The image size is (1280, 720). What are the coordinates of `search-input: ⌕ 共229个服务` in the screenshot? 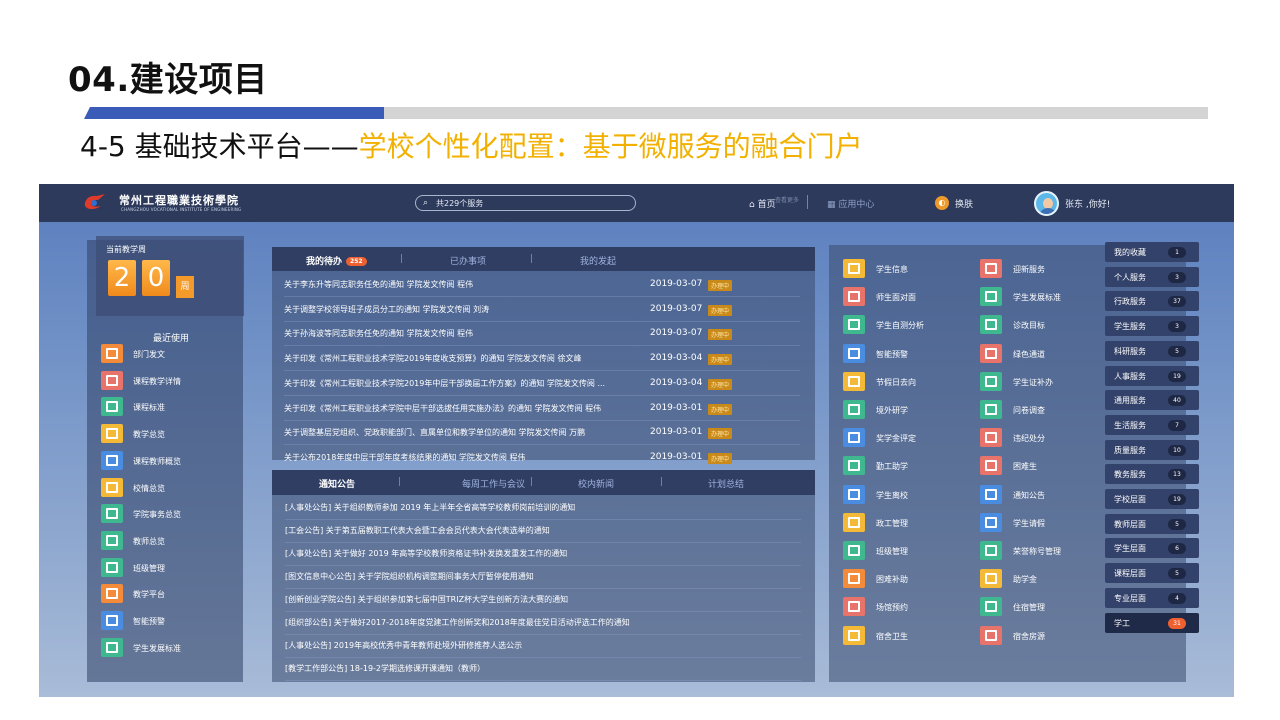 It's located at (525, 203).